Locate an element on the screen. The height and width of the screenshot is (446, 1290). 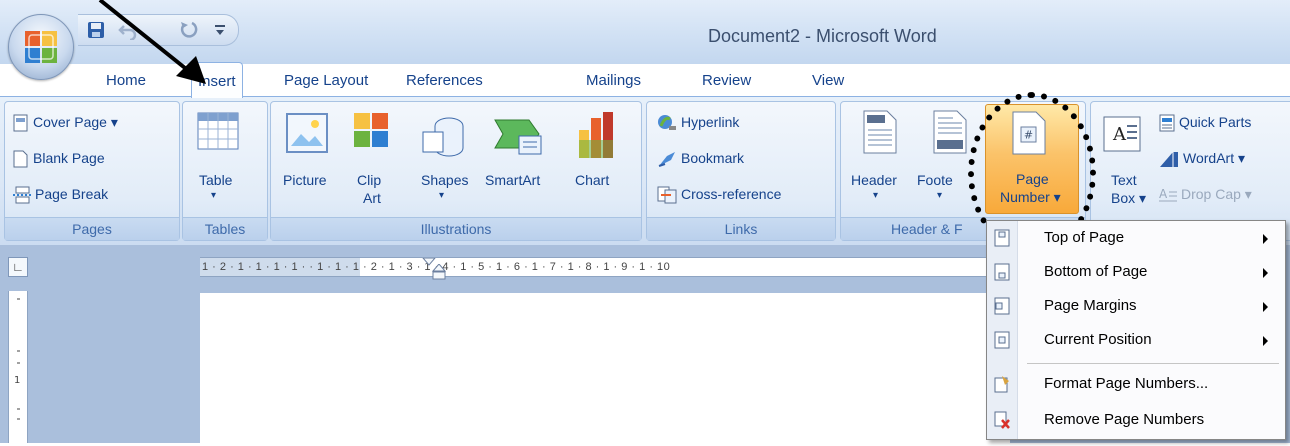
table-icon is located at coordinates (218, 131).